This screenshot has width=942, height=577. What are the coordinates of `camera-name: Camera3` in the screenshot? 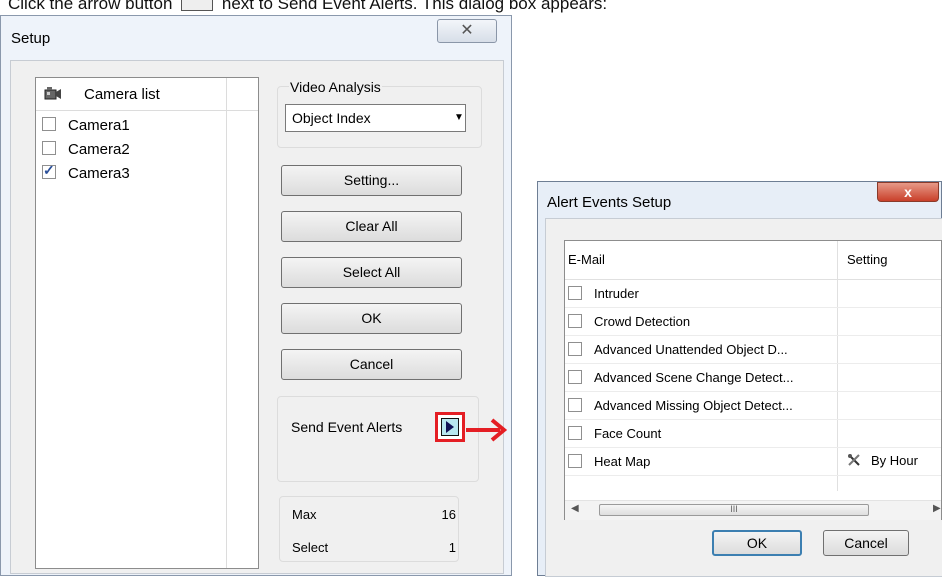 It's located at (99, 173).